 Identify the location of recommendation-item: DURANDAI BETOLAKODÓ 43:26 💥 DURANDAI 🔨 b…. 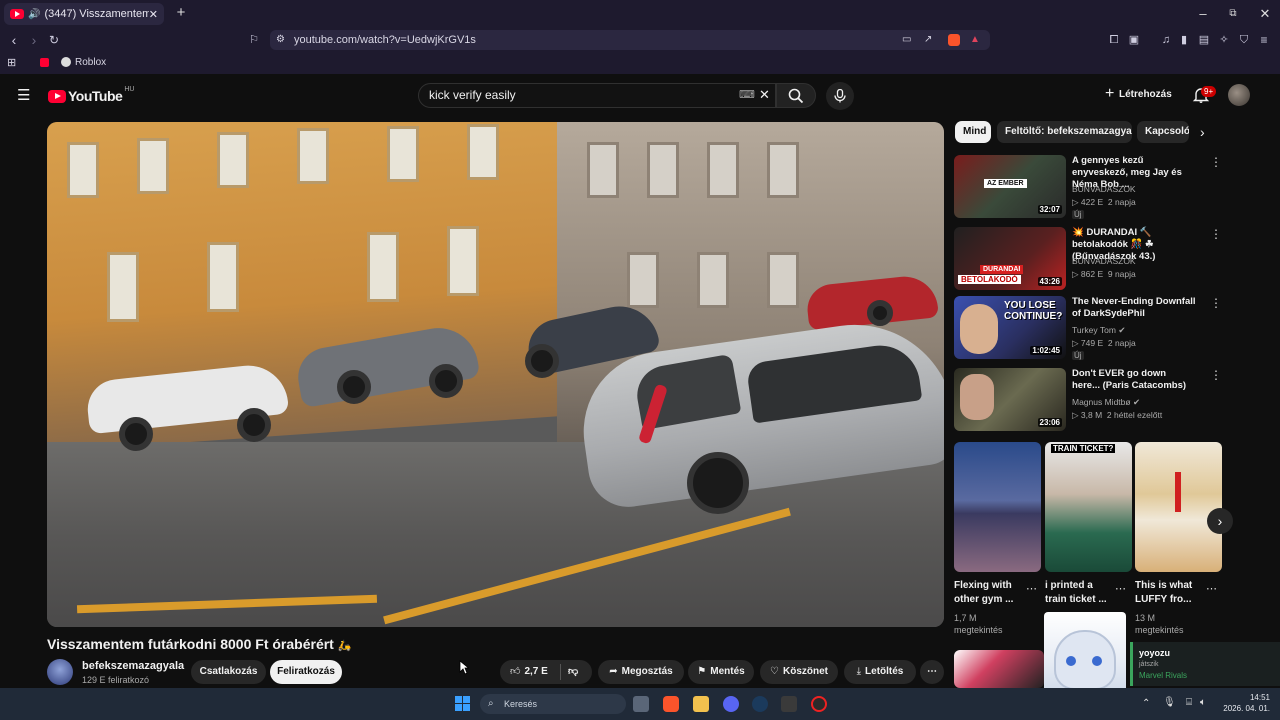
(1094, 259).